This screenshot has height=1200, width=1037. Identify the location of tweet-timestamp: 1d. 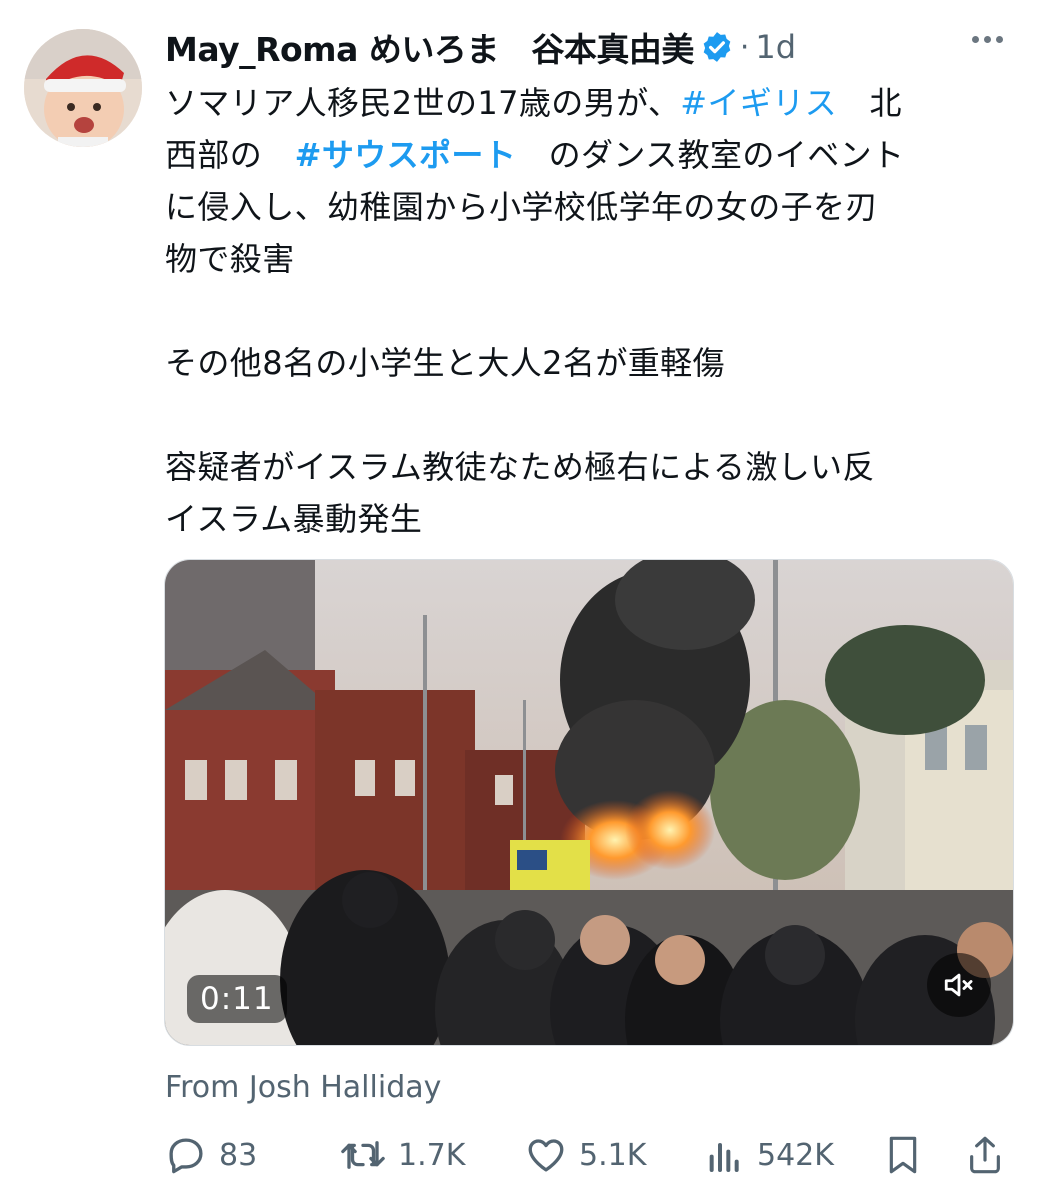
(775, 47).